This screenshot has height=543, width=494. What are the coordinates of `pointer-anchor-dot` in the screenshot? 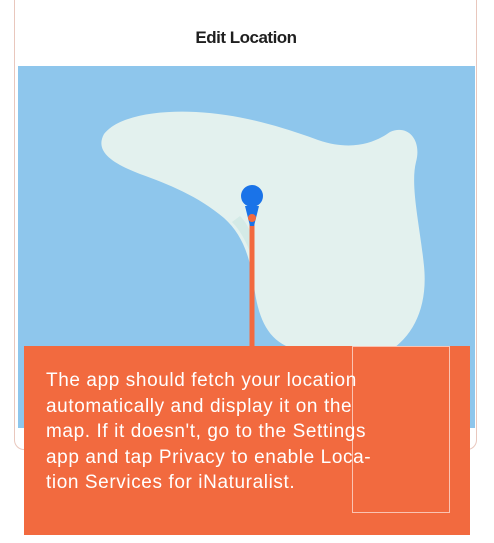 It's located at (252, 218).